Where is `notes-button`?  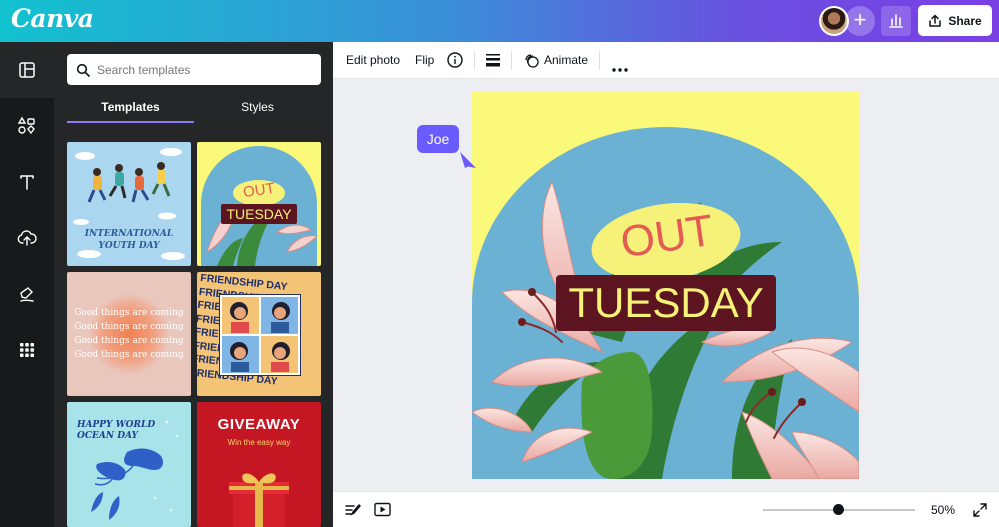
notes-button is located at coordinates (353, 512).